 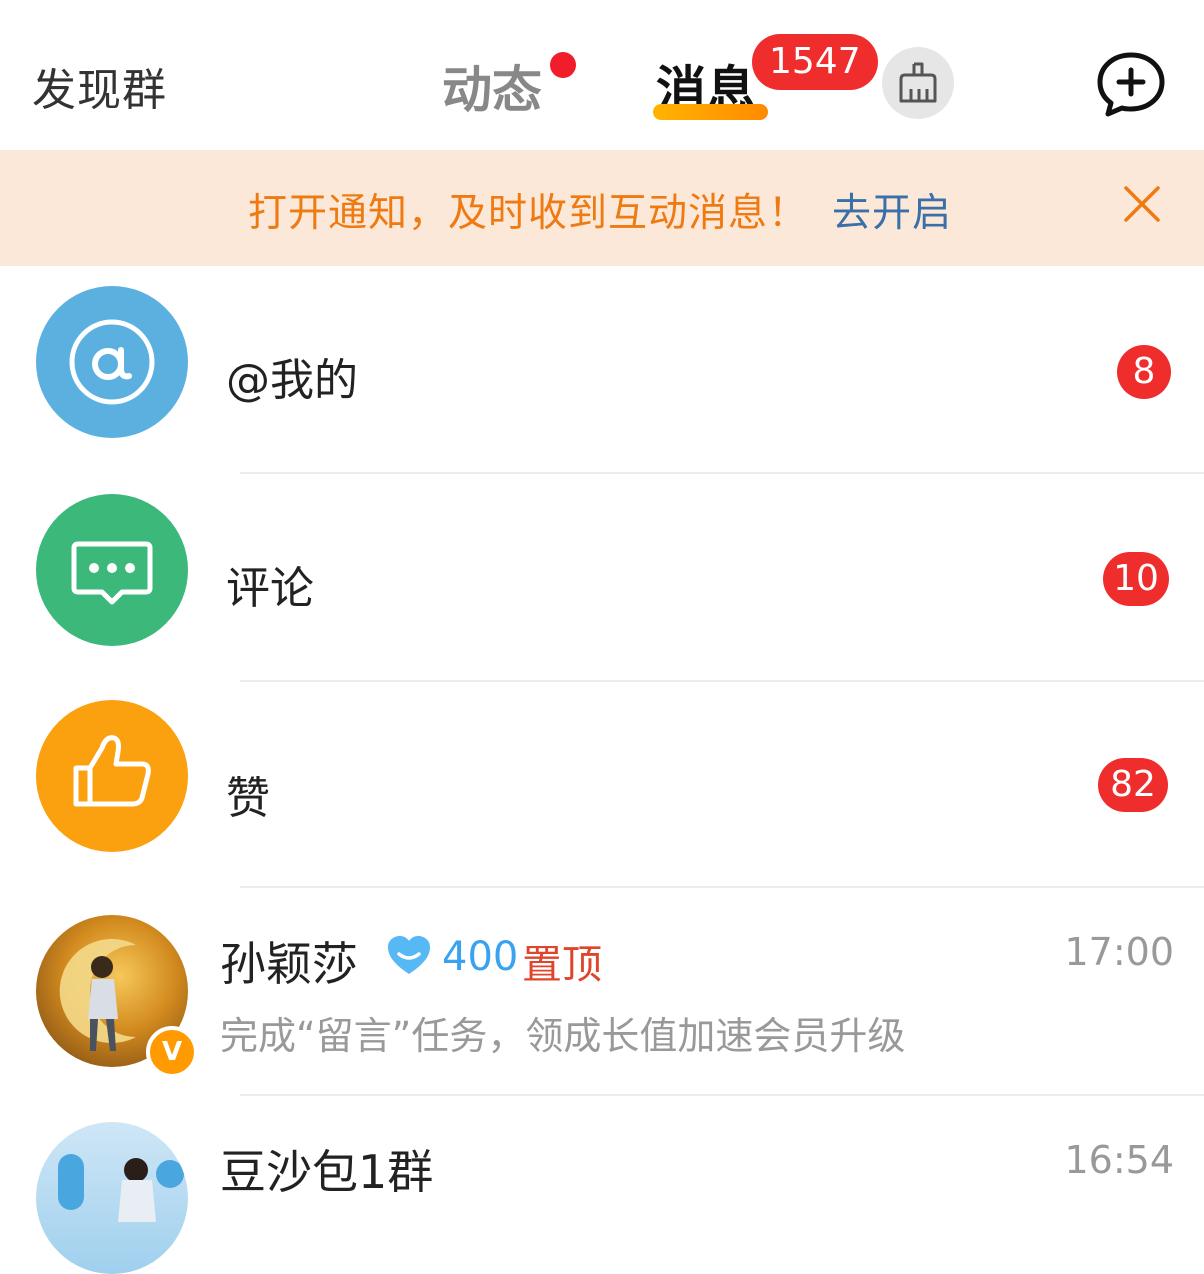 I want to click on chat-preview: 完成“留言”任务，领成长值加速会员升级, so click(x=563, y=1036).